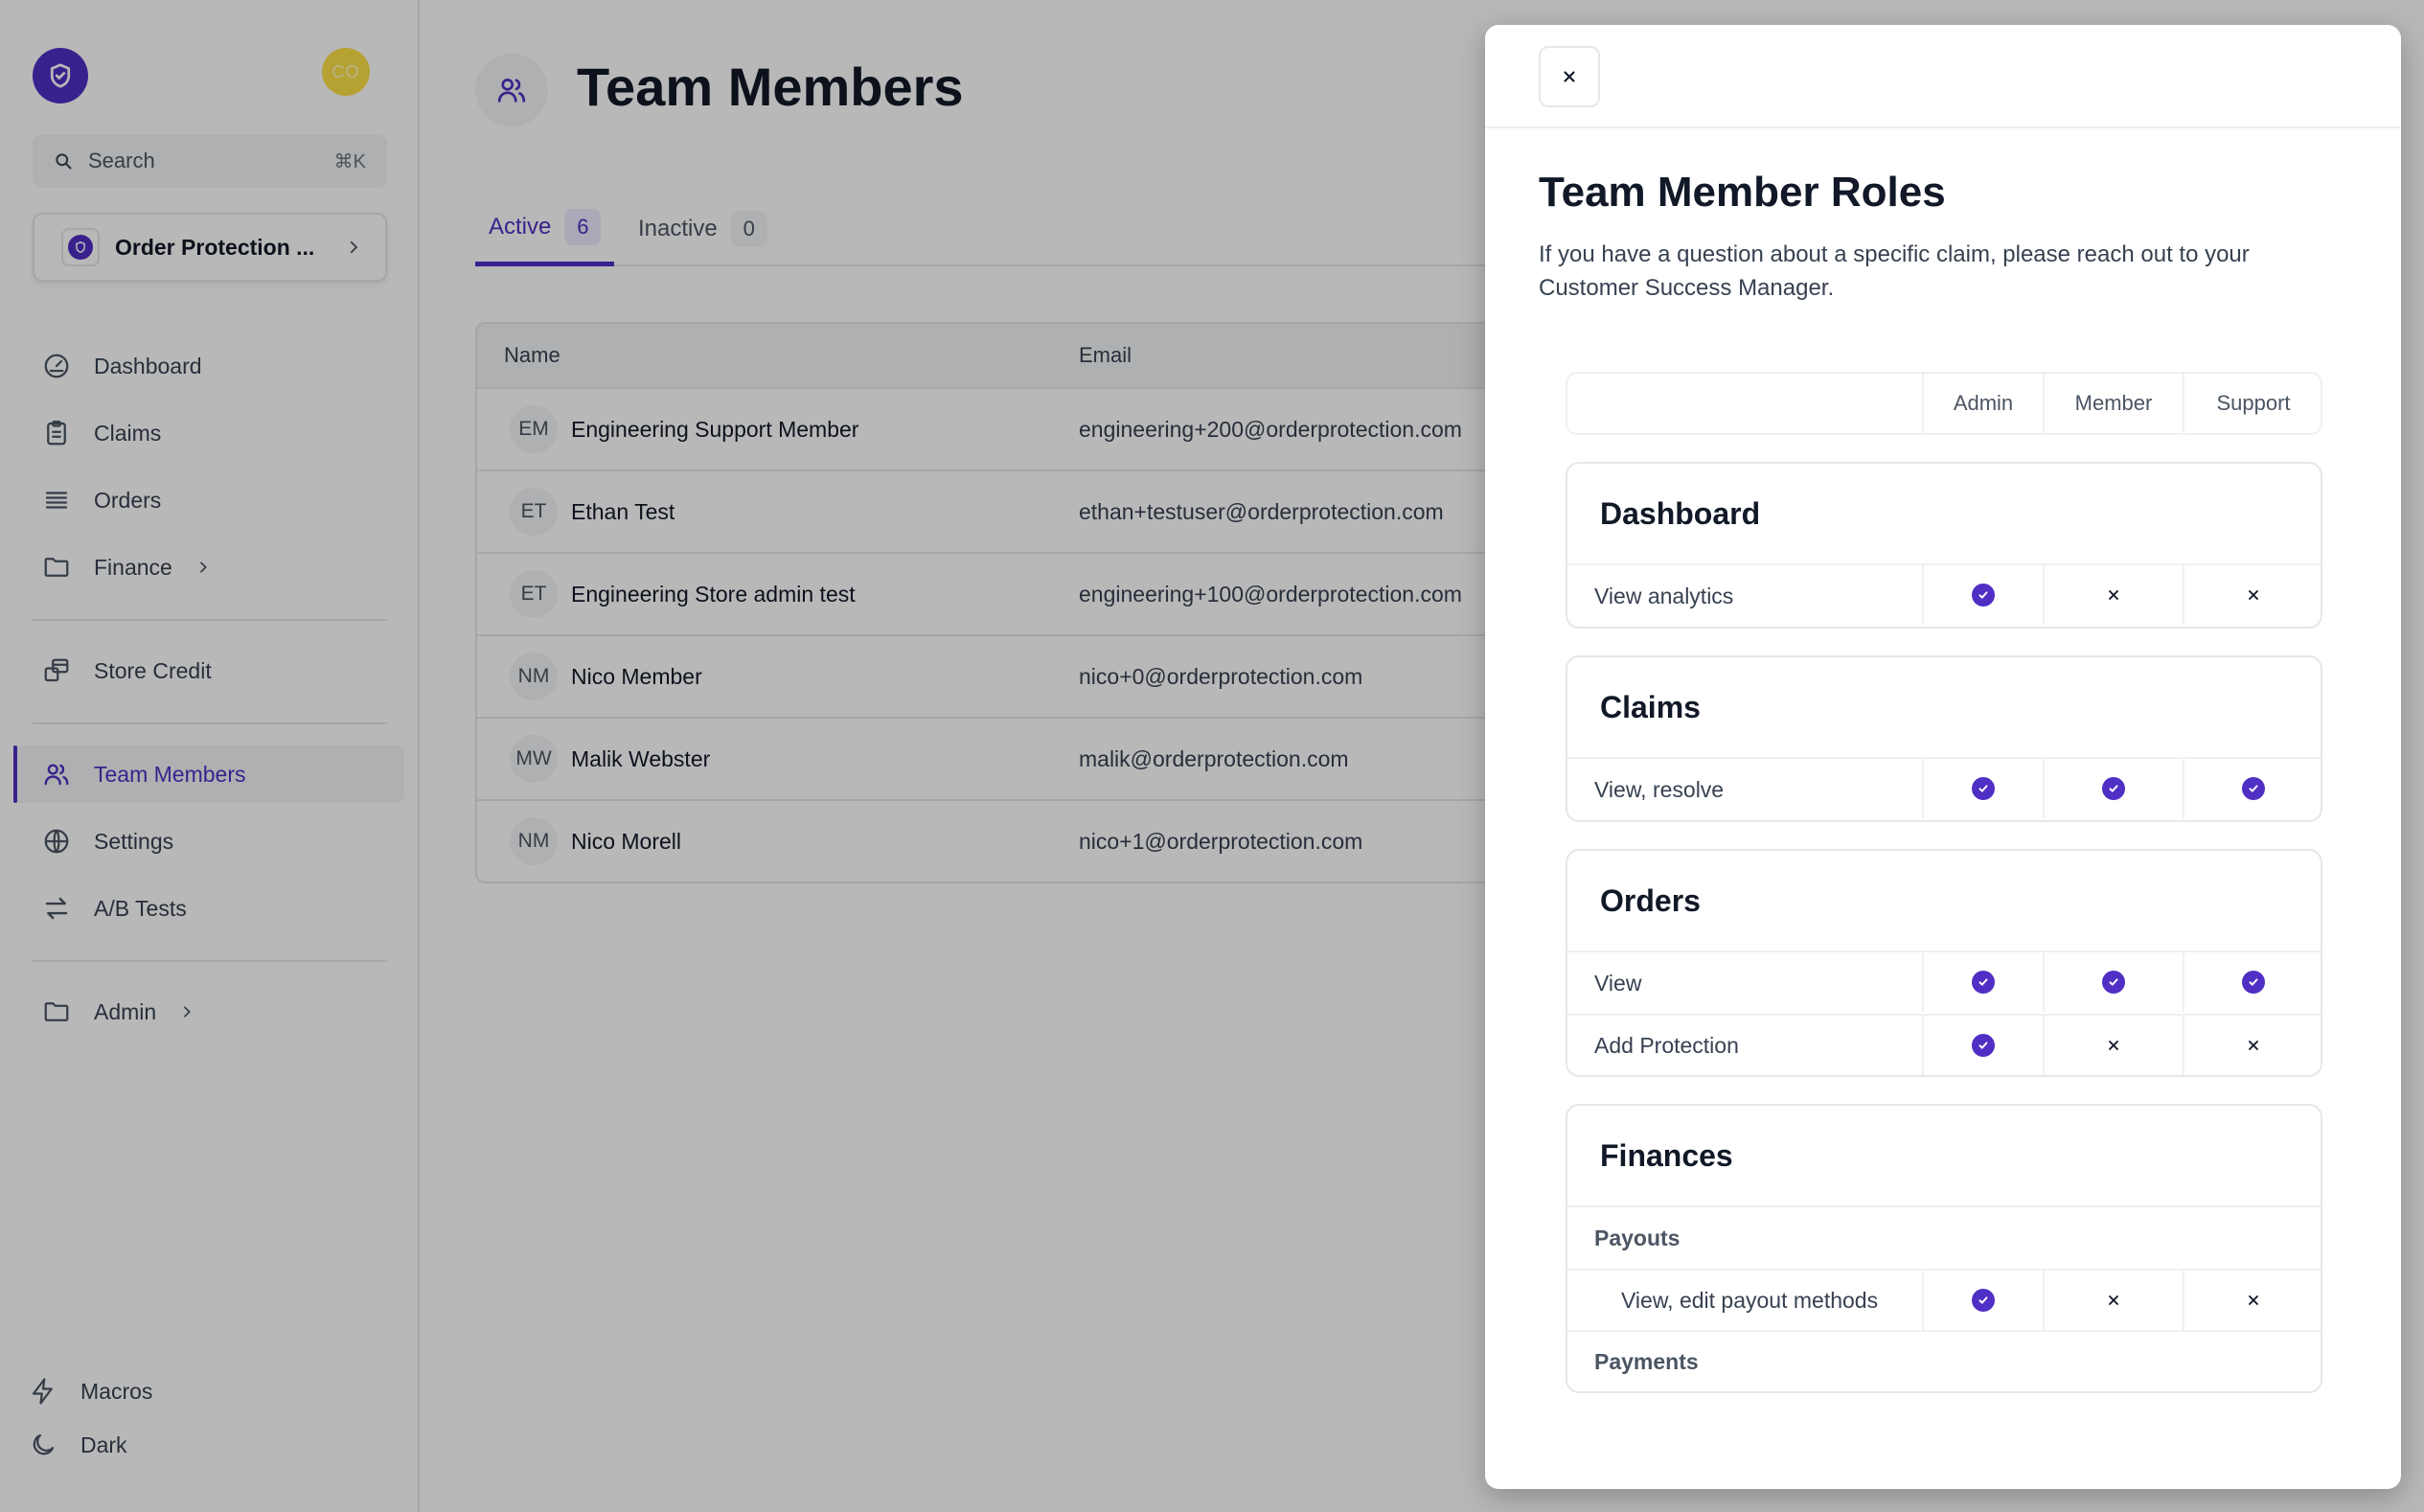  What do you see at coordinates (1943, 76) in the screenshot?
I see `drawer-header` at bounding box center [1943, 76].